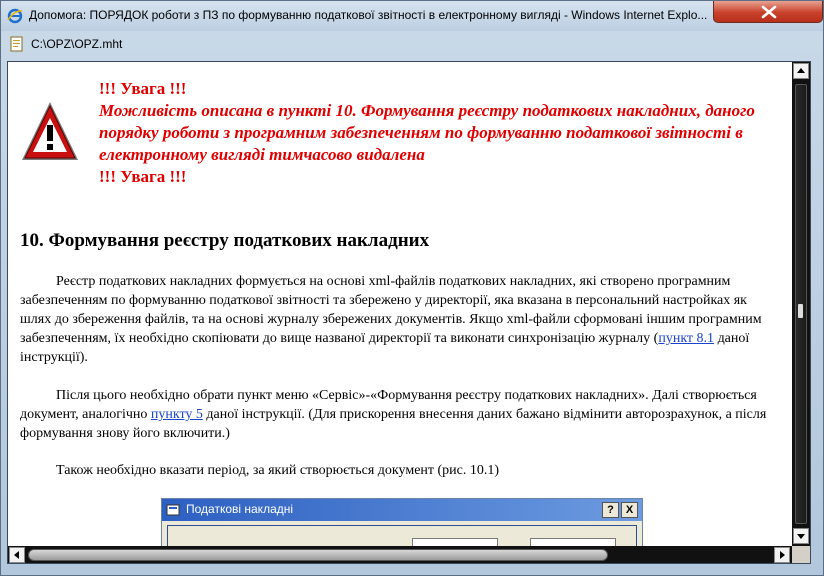  I want to click on app-icon, so click(173, 510).